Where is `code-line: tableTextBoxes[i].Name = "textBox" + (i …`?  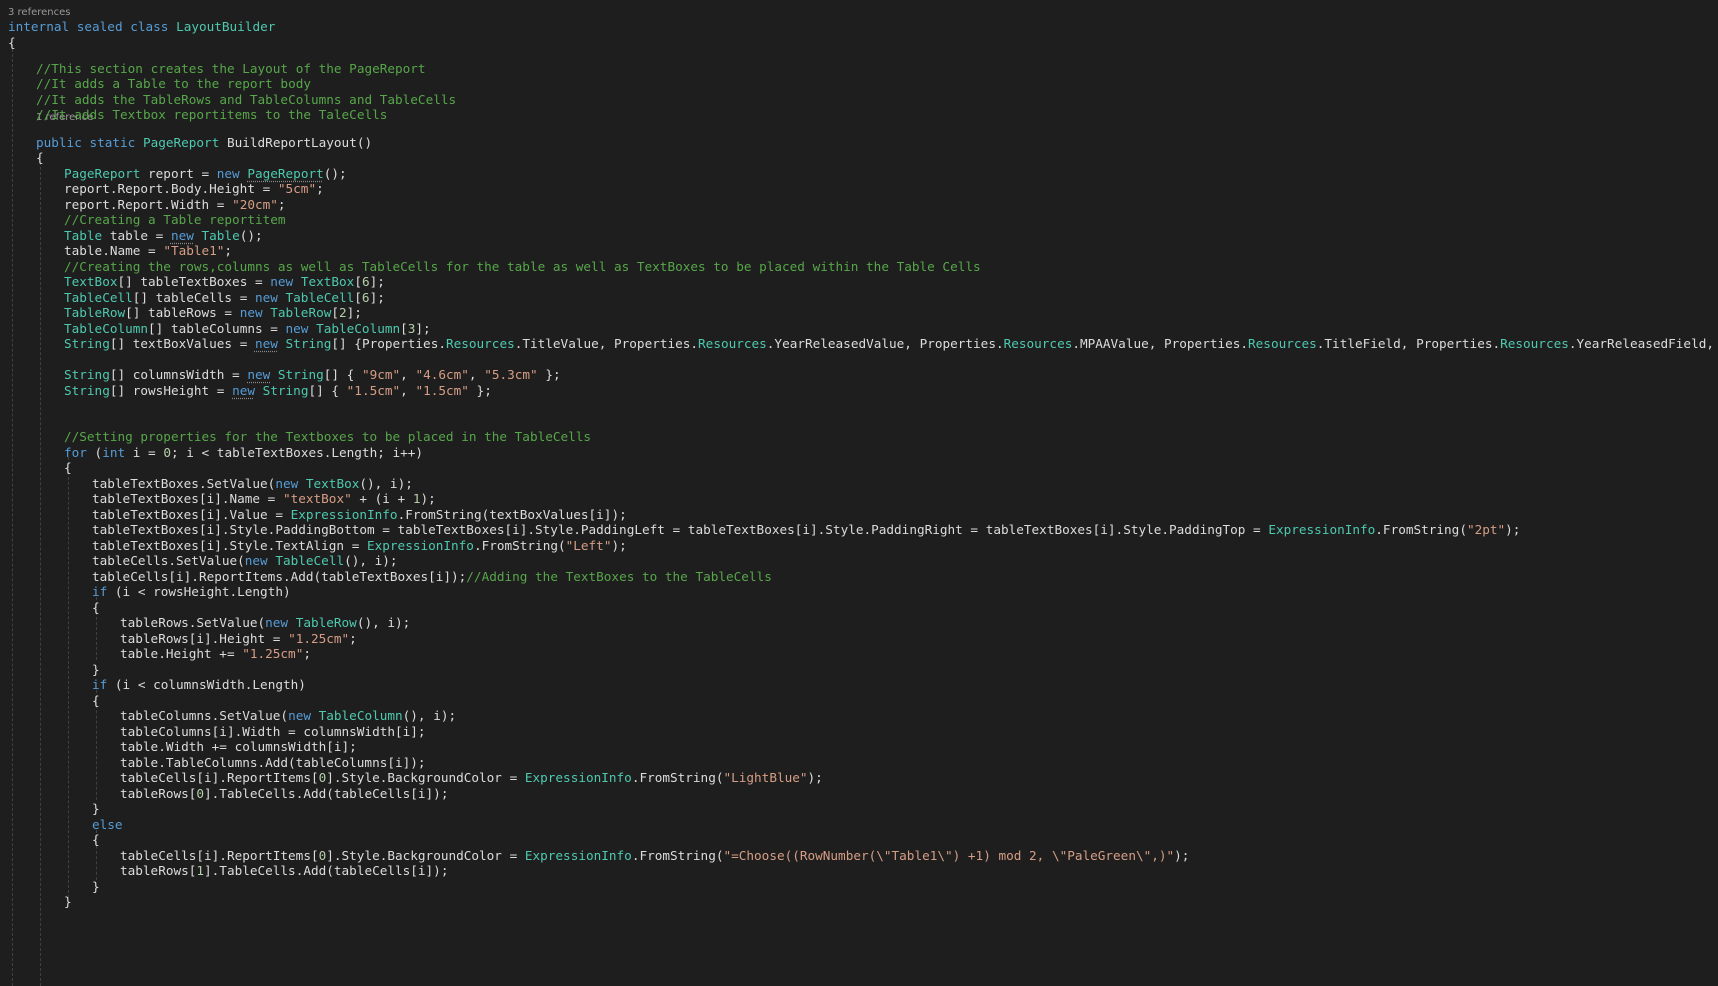 code-line: tableTextBoxes[i].Name = "textBox" + (i … is located at coordinates (264, 498).